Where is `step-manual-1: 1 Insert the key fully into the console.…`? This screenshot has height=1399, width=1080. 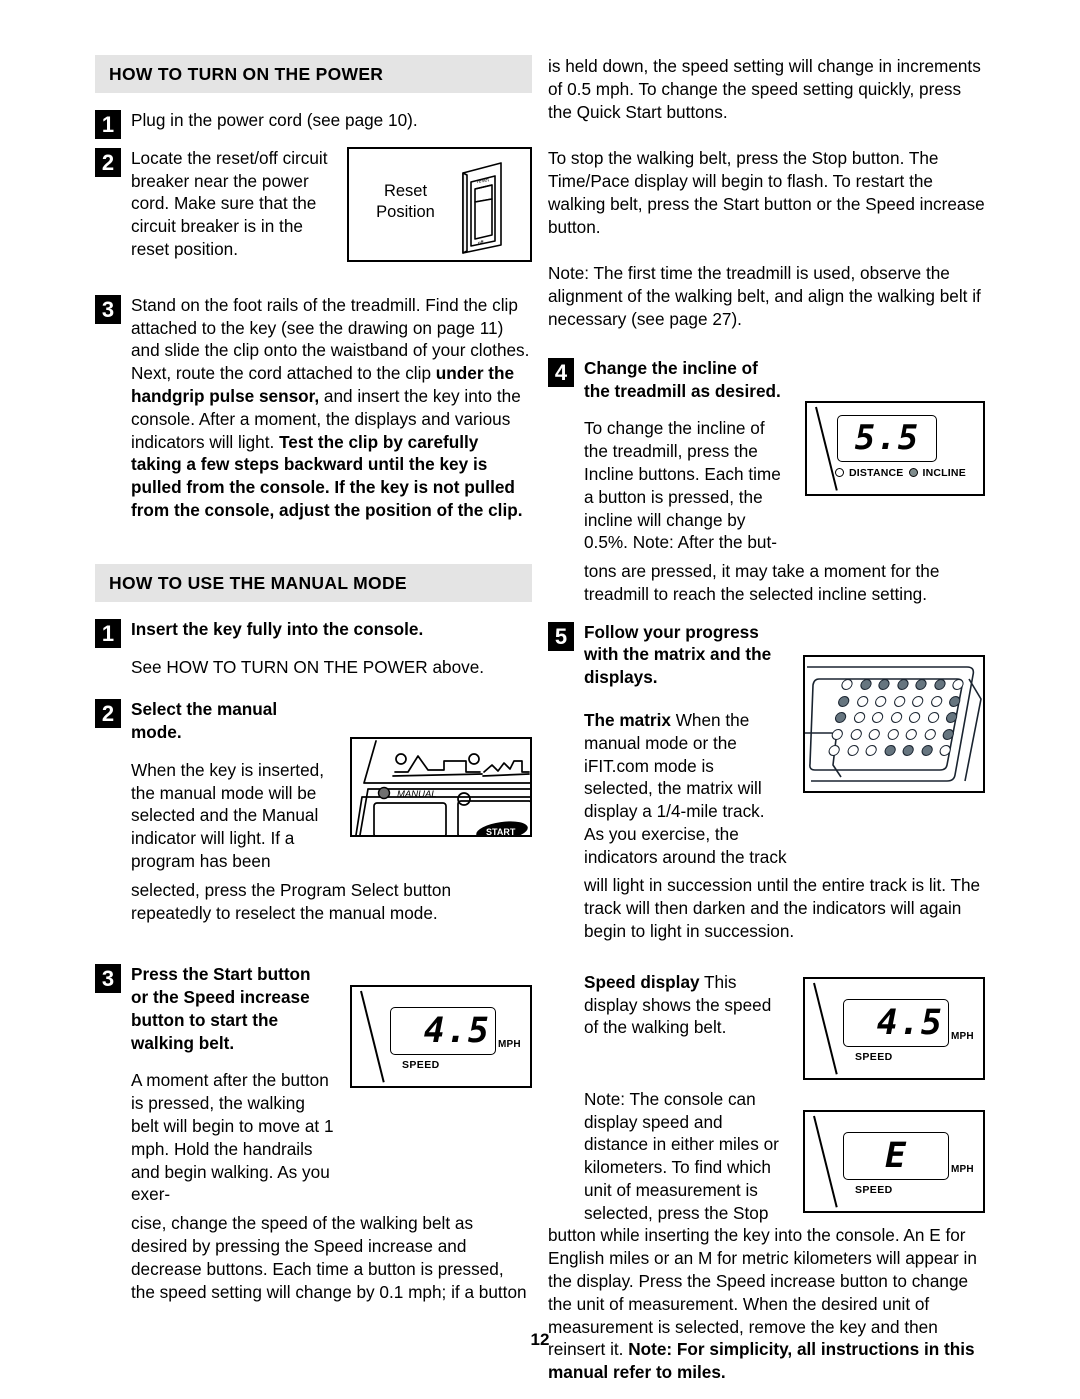
step-manual-1: 1 Insert the key fully into the console.… is located at coordinates (313, 648).